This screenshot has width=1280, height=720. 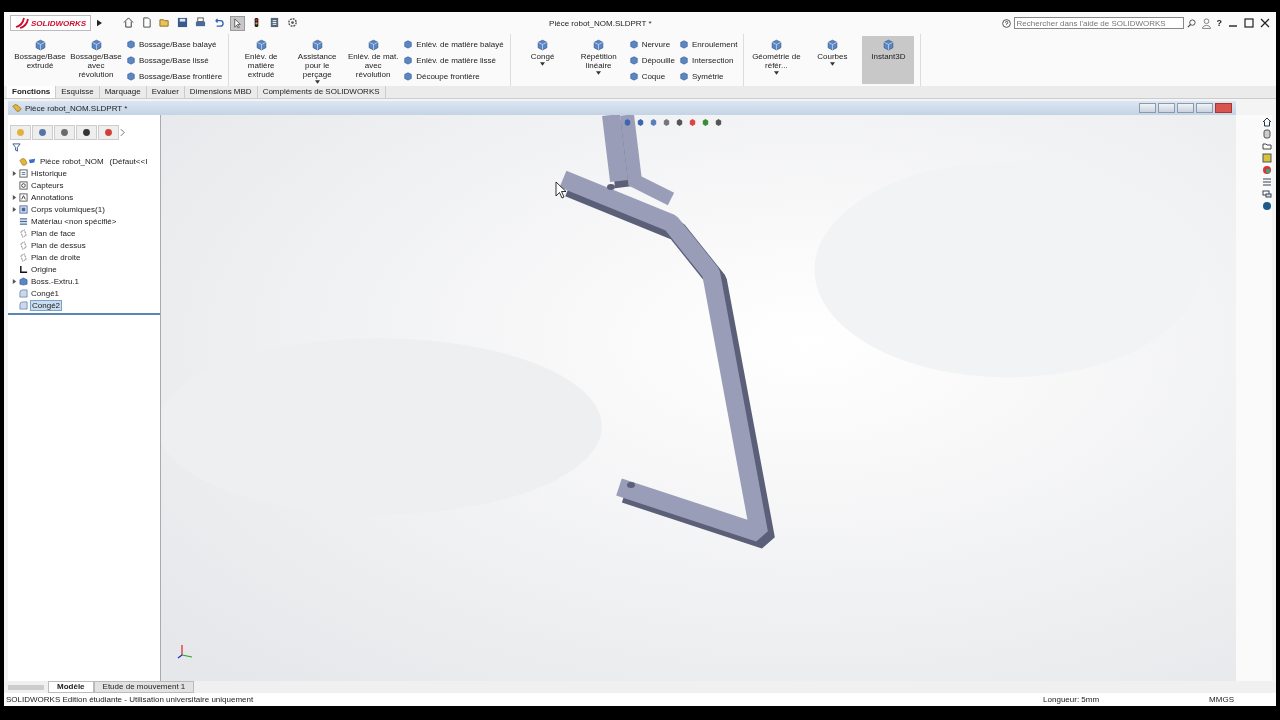 What do you see at coordinates (1267, 122) in the screenshot?
I see `home-icon` at bounding box center [1267, 122].